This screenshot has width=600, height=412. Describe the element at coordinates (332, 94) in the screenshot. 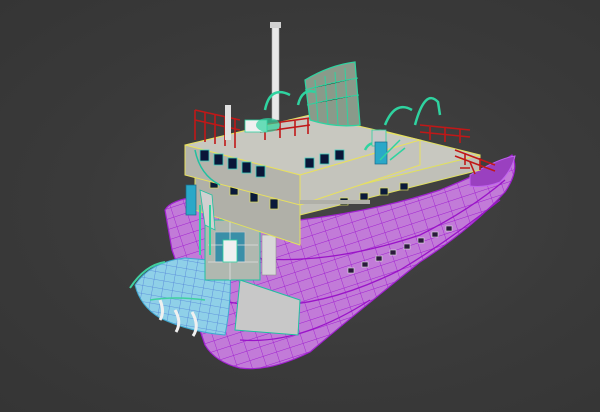

I see `funnel` at that location.